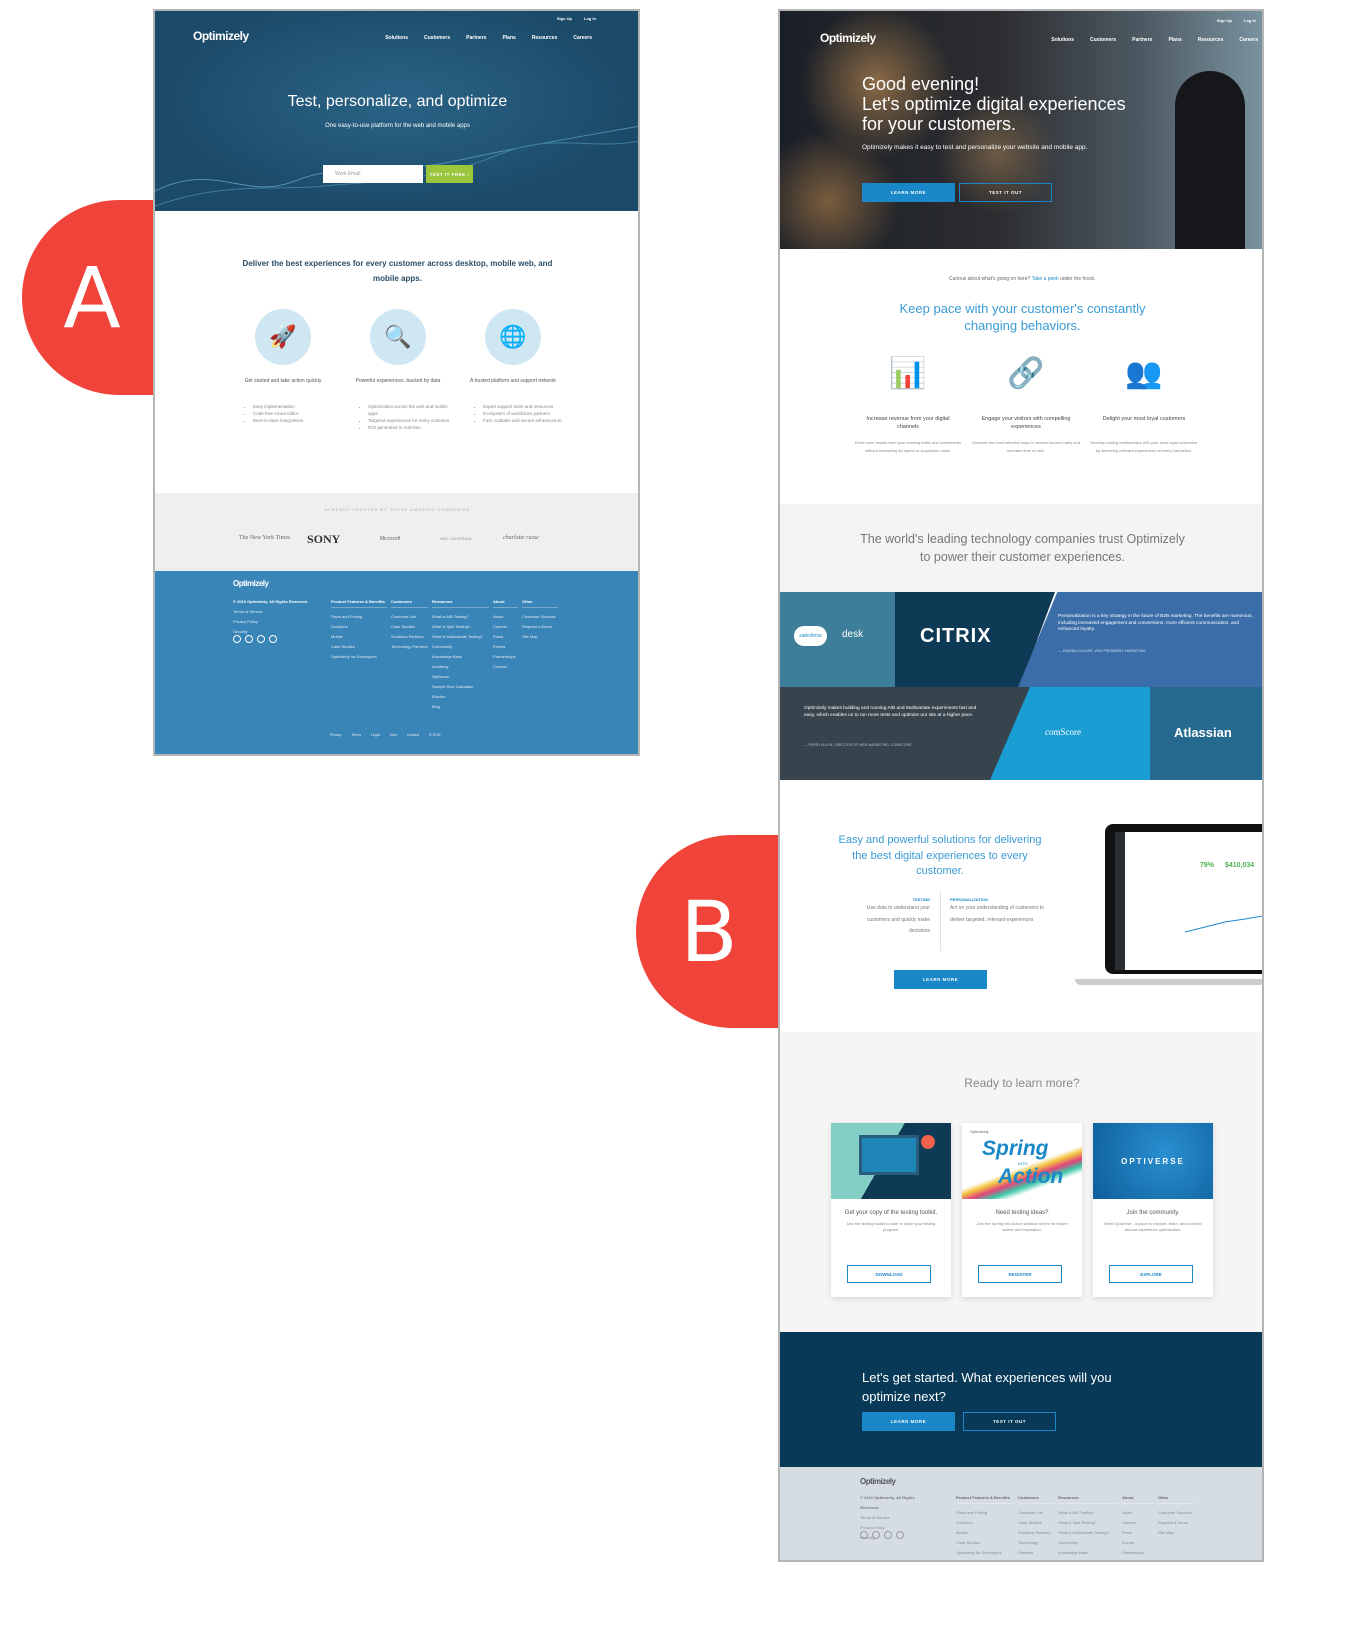 This screenshot has width=1360, height=1650. What do you see at coordinates (413, 735) in the screenshot?
I see `bottom-link: Contact` at bounding box center [413, 735].